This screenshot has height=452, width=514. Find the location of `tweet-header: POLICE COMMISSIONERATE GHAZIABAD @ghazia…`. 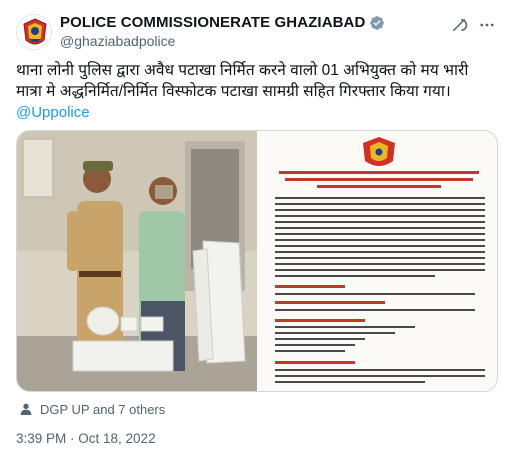

tweet-header: POLICE COMMISSIONERATE GHAZIABAD @ghazia… is located at coordinates (257, 32).